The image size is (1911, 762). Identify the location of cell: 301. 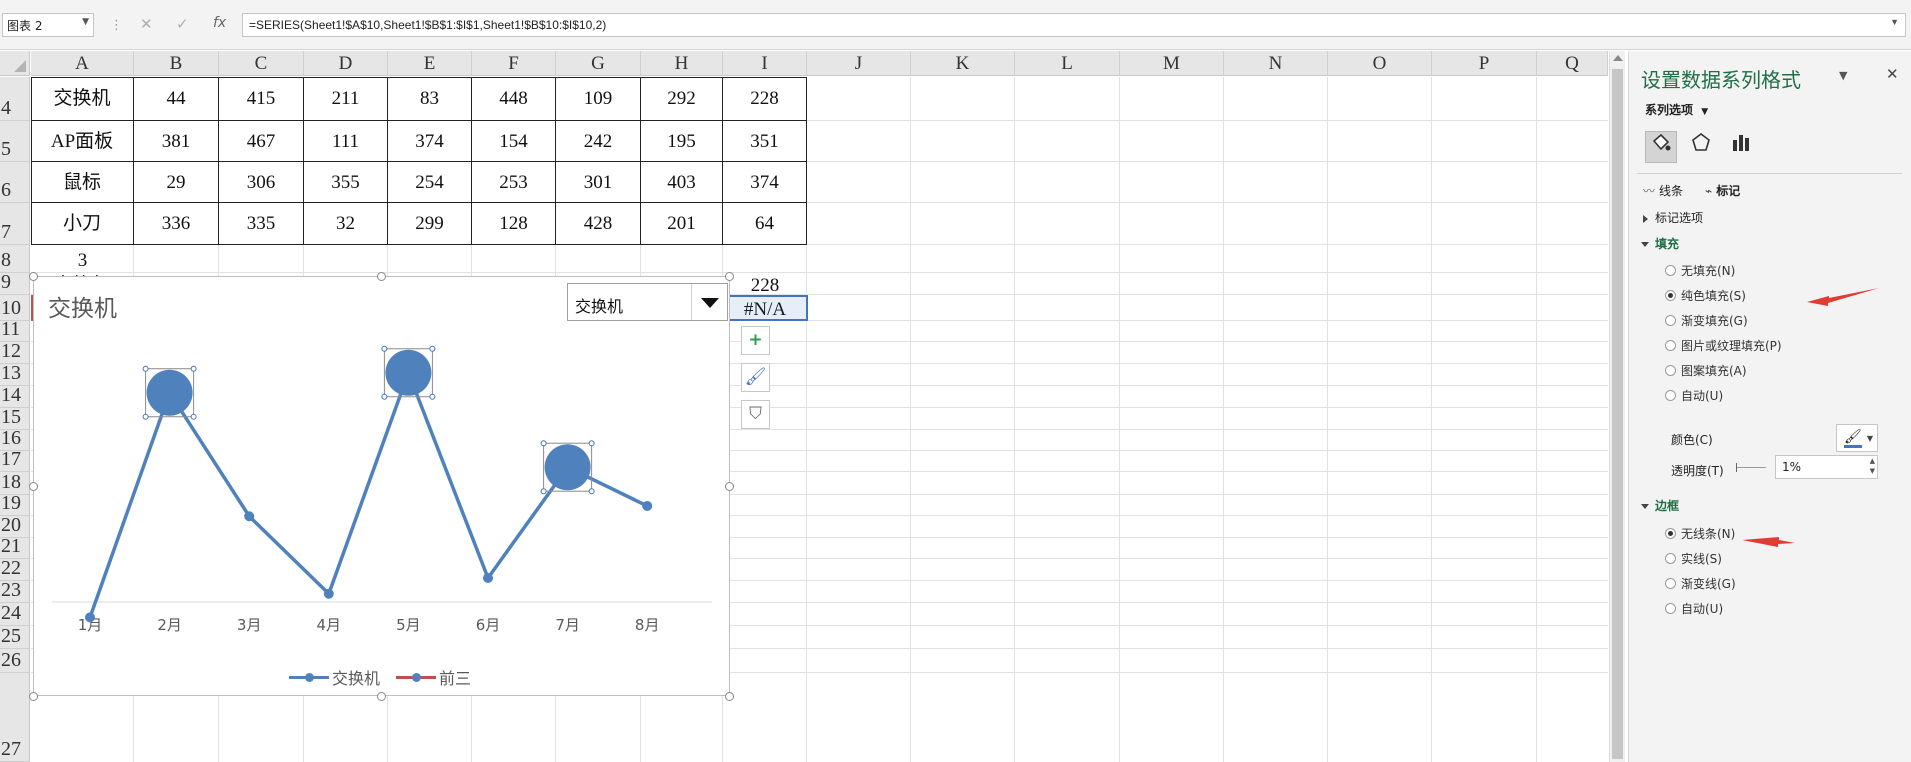
(598, 182).